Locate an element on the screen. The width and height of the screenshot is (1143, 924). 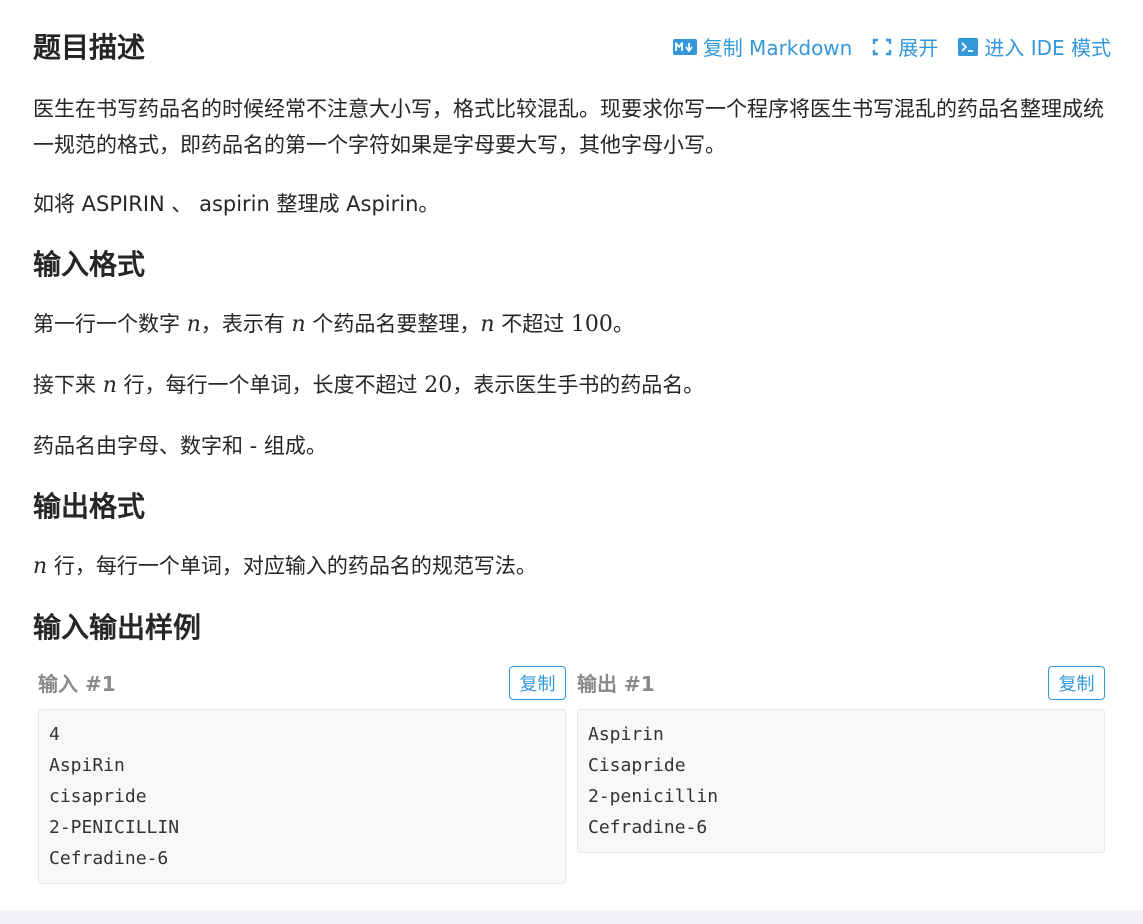
text: 接下来 is located at coordinates (68, 385).